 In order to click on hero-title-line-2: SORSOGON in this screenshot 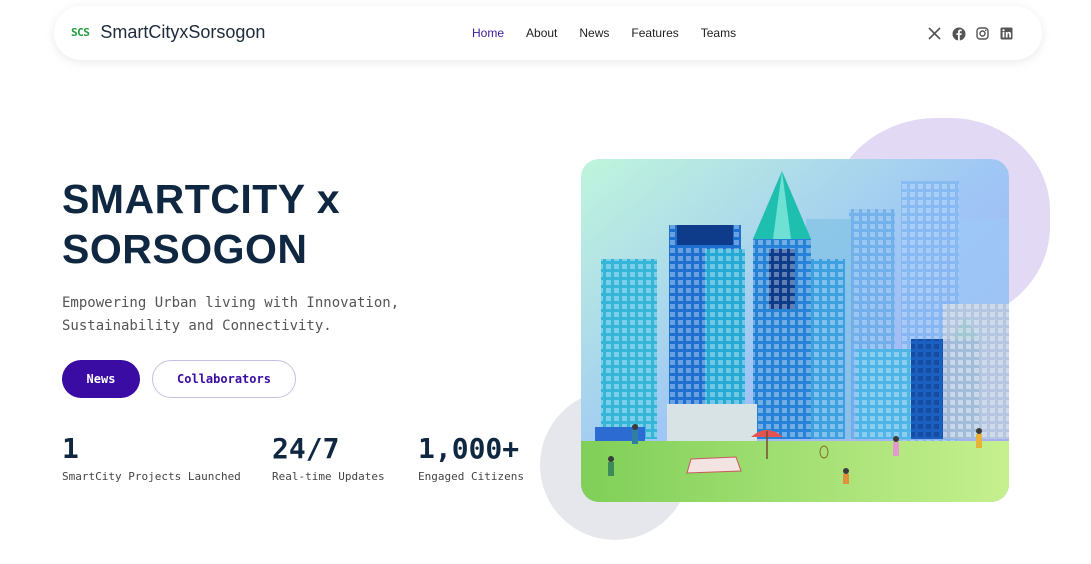, I will do `click(185, 249)`.